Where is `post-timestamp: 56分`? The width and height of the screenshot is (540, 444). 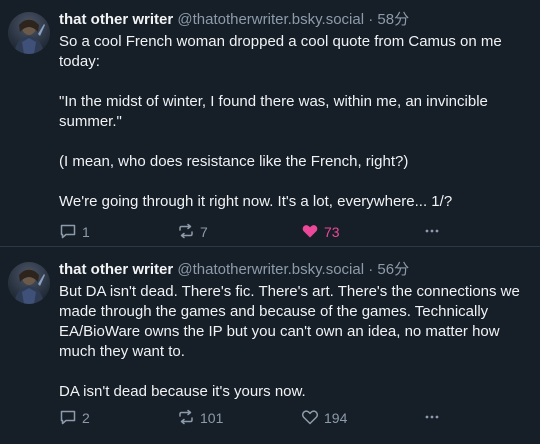 post-timestamp: 56分 is located at coordinates (393, 269).